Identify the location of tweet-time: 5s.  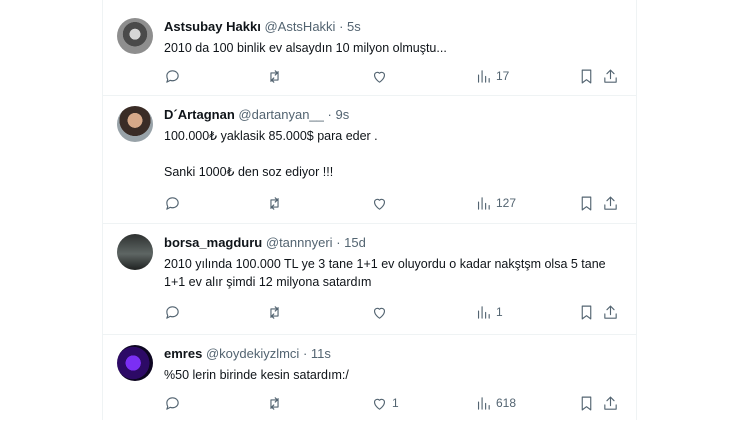
(354, 26).